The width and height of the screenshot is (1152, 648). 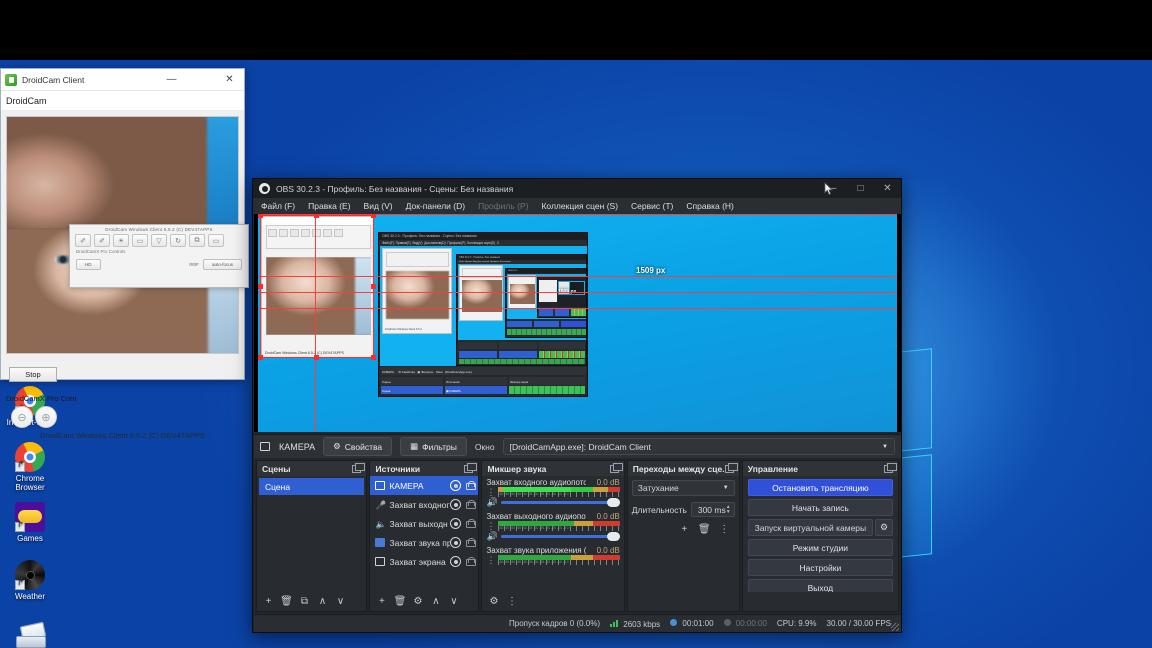 I want to click on source-row-input-audio: 🎤 Захват входног, so click(x=424, y=504).